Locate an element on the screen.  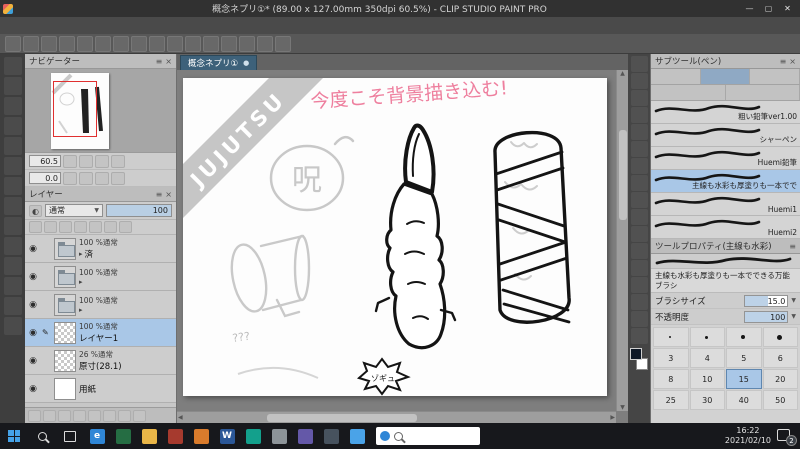
taskbar-search-button is located at coordinates (42, 436).